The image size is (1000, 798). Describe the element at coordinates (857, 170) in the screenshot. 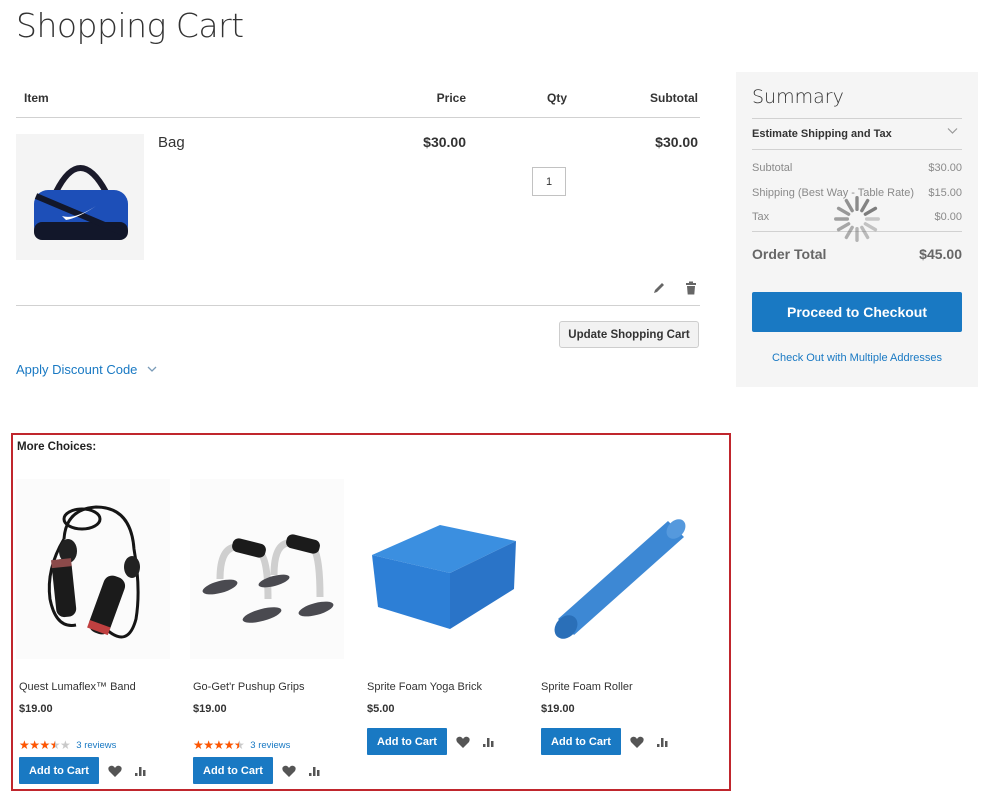

I see `totals-row-subtotal: Subtotal $30.00` at that location.